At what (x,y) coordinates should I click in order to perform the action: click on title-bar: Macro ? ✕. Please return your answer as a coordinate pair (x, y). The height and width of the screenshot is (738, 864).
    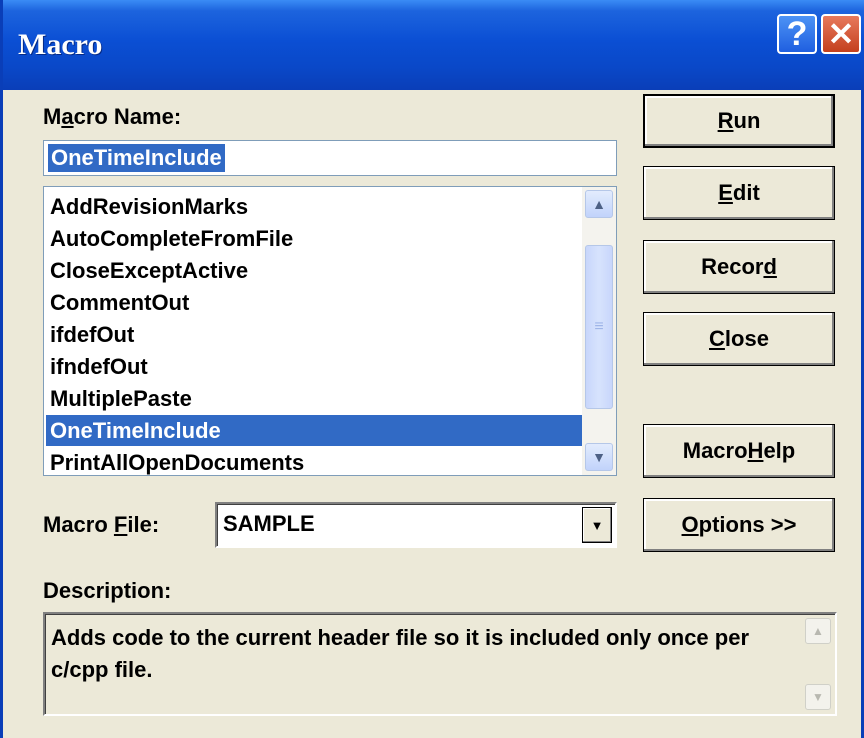
    Looking at the image, I should click on (433, 45).